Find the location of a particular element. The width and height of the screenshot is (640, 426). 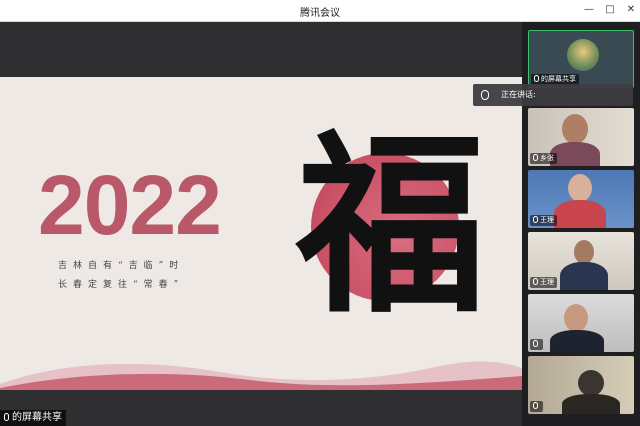

speaking-toast: 正在讲话: is located at coordinates (553, 95).